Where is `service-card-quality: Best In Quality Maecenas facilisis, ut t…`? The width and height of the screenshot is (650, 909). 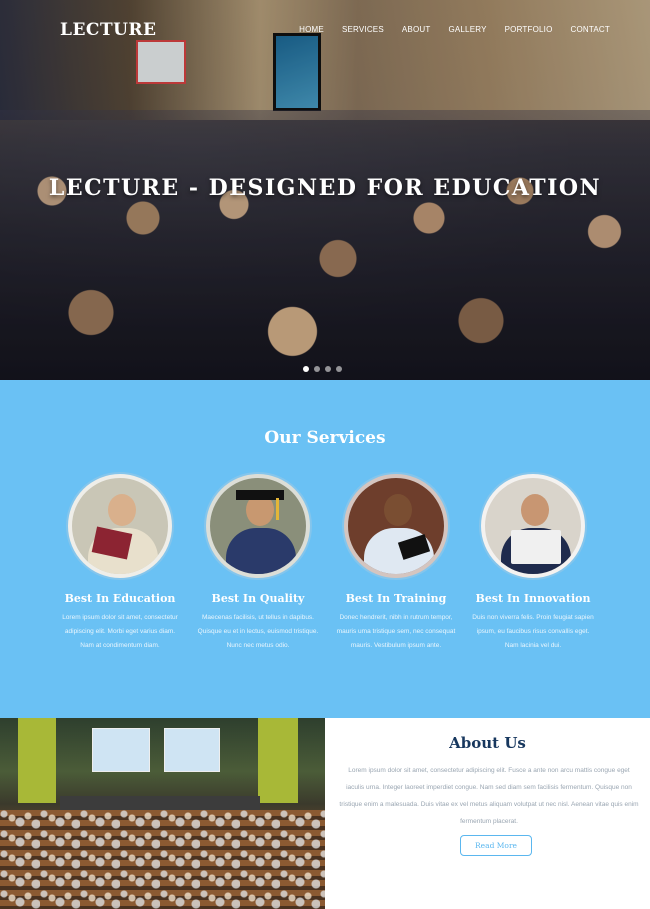
service-card-quality: Best In Quality Maecenas facilisis, ut t… is located at coordinates (258, 563).